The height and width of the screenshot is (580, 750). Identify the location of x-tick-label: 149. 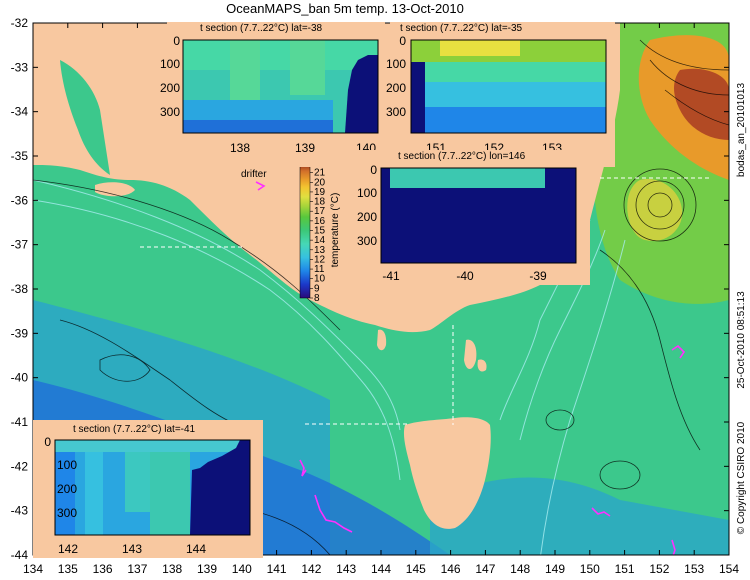
(555, 569).